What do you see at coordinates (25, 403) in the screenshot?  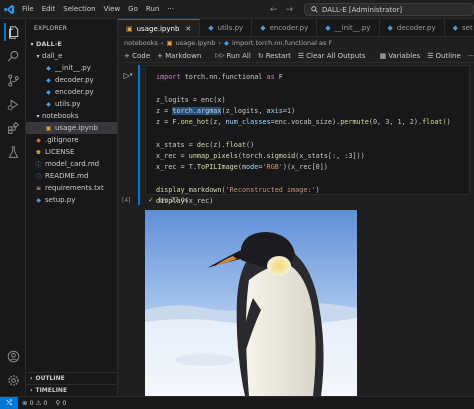 I see `error-icon: ⊗` at bounding box center [25, 403].